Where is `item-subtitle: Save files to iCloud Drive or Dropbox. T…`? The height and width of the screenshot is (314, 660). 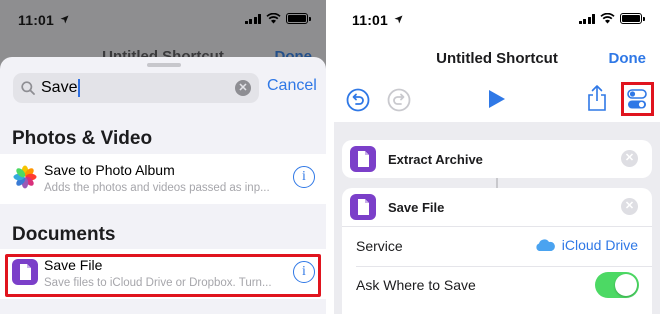
item-subtitle: Save files to iCloud Drive or Dropbox. T… is located at coordinates (158, 283).